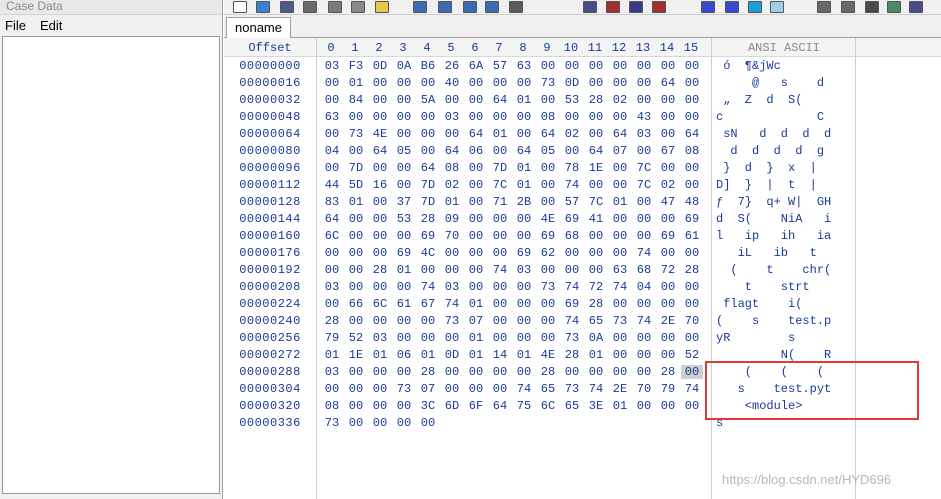  Describe the element at coordinates (332, 236) in the screenshot. I see `hex-byte: 6C` at that location.